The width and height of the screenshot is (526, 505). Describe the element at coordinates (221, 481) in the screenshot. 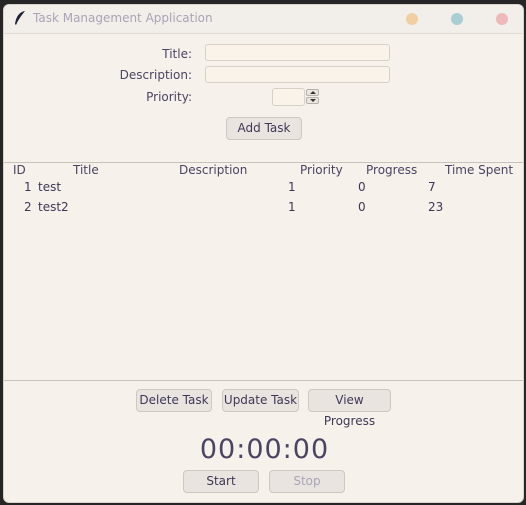

I see `start-button: Start` at that location.